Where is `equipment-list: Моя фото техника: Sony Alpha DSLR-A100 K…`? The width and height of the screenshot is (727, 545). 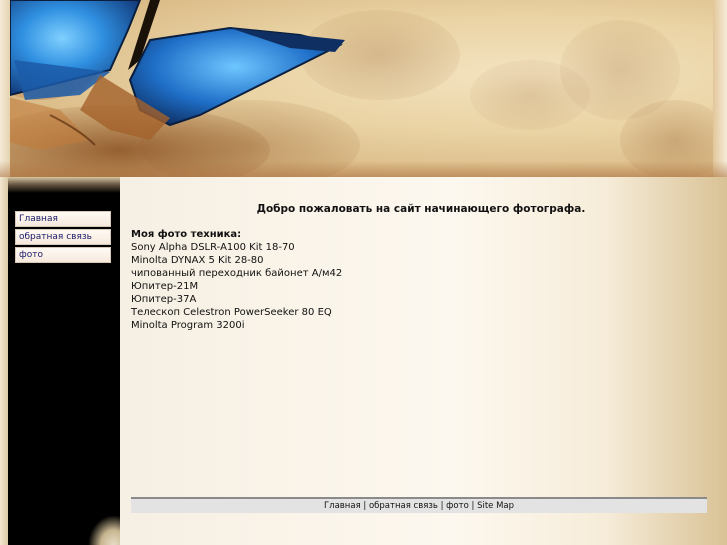 equipment-list: Моя фото техника: Sony Alpha DSLR-A100 K… is located at coordinates (411, 280).